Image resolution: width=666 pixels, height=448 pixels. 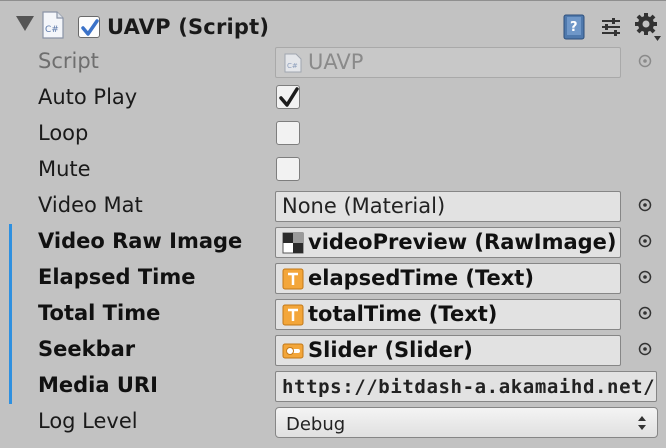 What do you see at coordinates (87, 349) in the screenshot?
I see `seekbar-label: Seekbar` at bounding box center [87, 349].